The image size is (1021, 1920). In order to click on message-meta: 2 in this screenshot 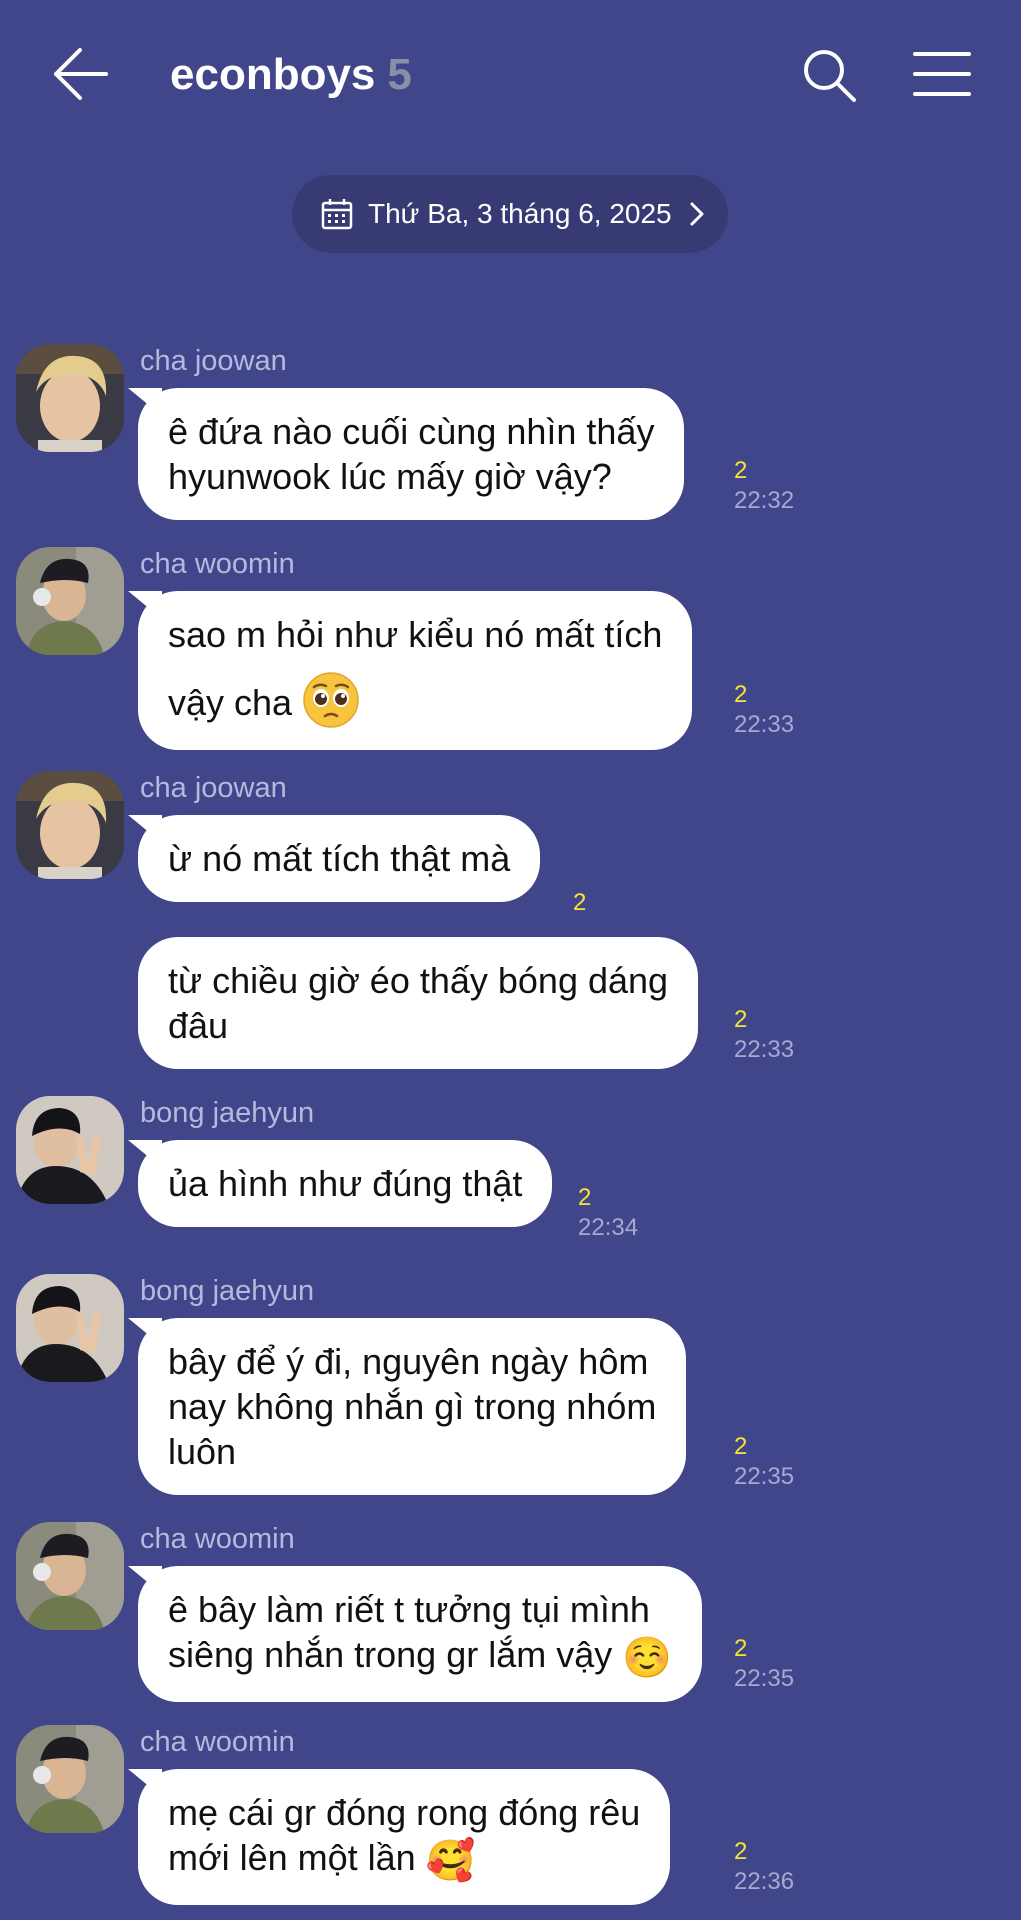, I will do `click(579, 903)`.